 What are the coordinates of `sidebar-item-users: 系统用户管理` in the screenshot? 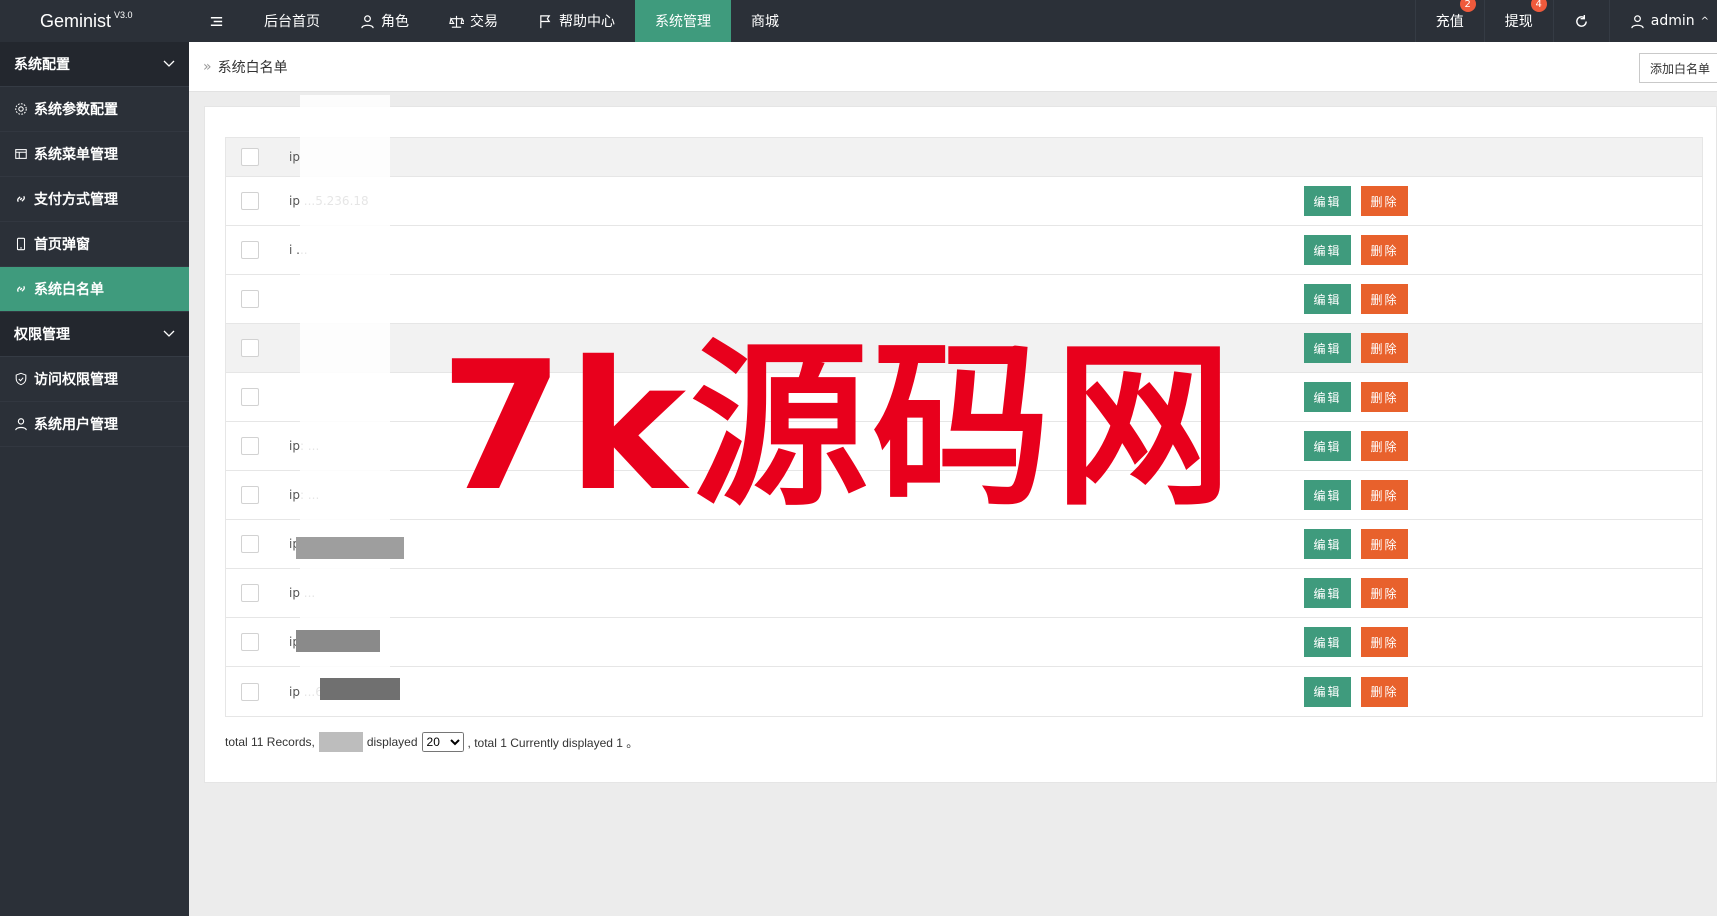 It's located at (94, 424).